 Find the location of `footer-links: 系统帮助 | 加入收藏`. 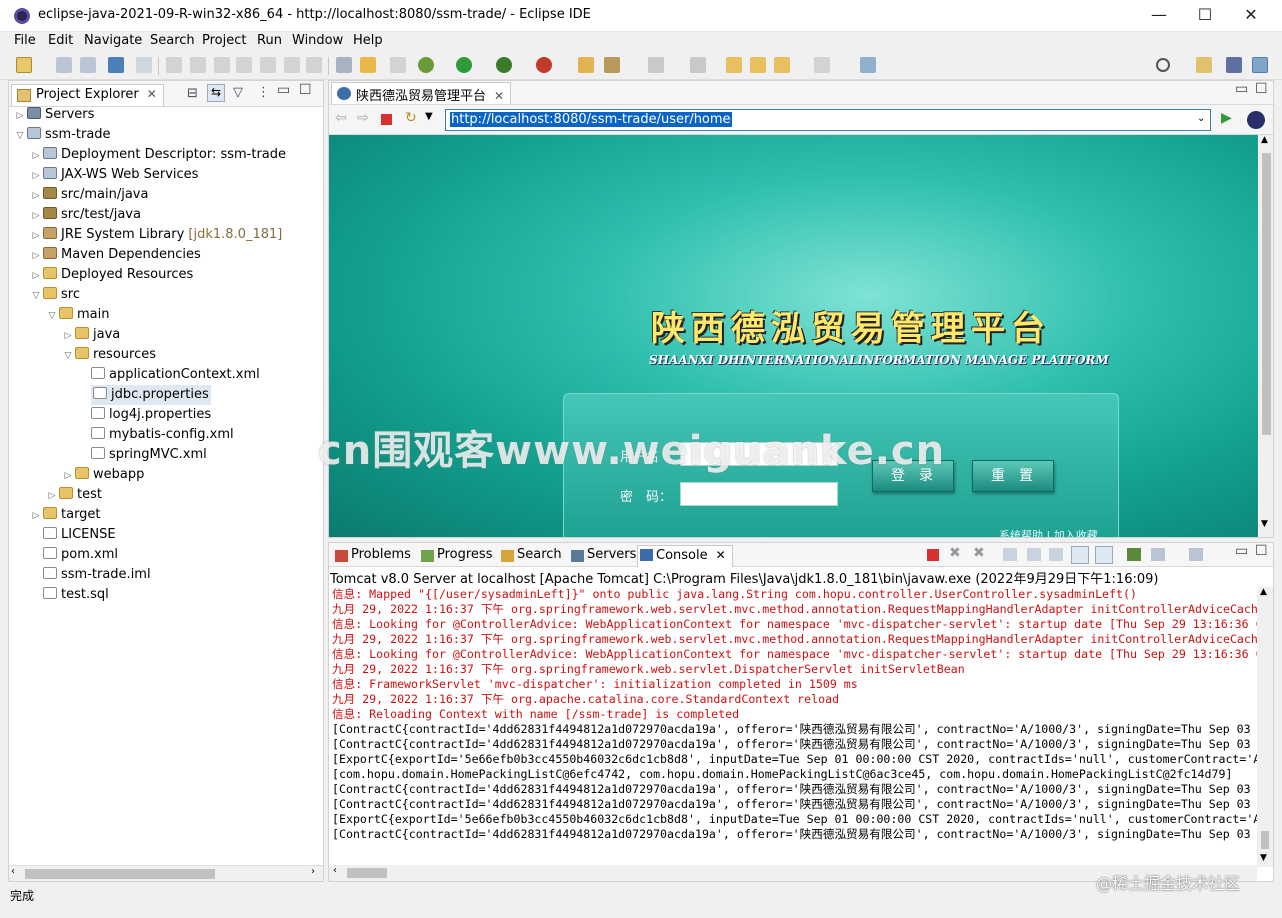

footer-links: 系统帮助 | 加入收藏 is located at coordinates (1048, 532).